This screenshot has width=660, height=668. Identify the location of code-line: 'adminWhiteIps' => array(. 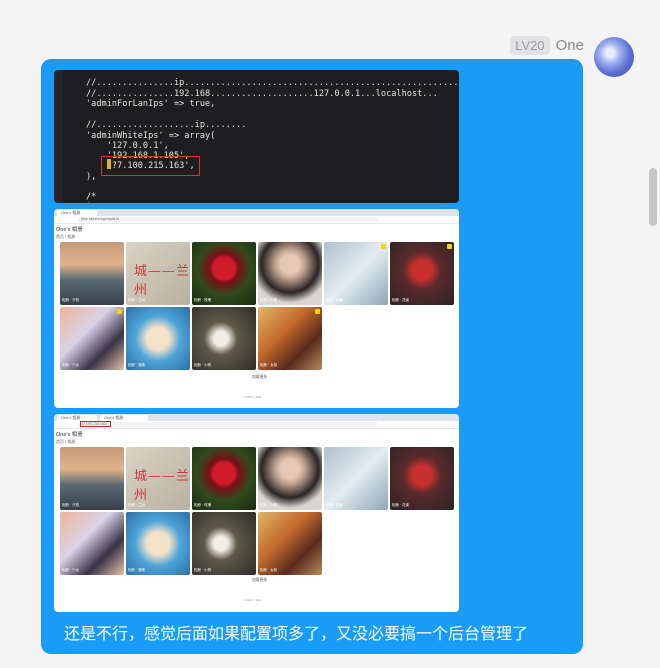
(151, 136).